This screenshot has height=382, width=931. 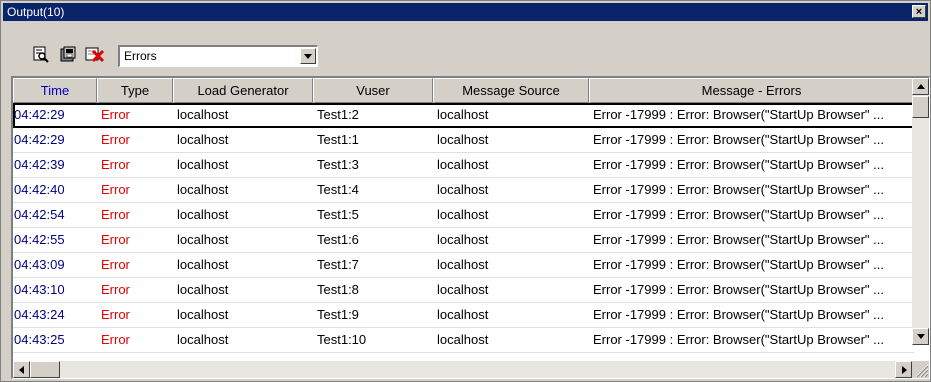 What do you see at coordinates (95, 54) in the screenshot?
I see `clear-errors-icon` at bounding box center [95, 54].